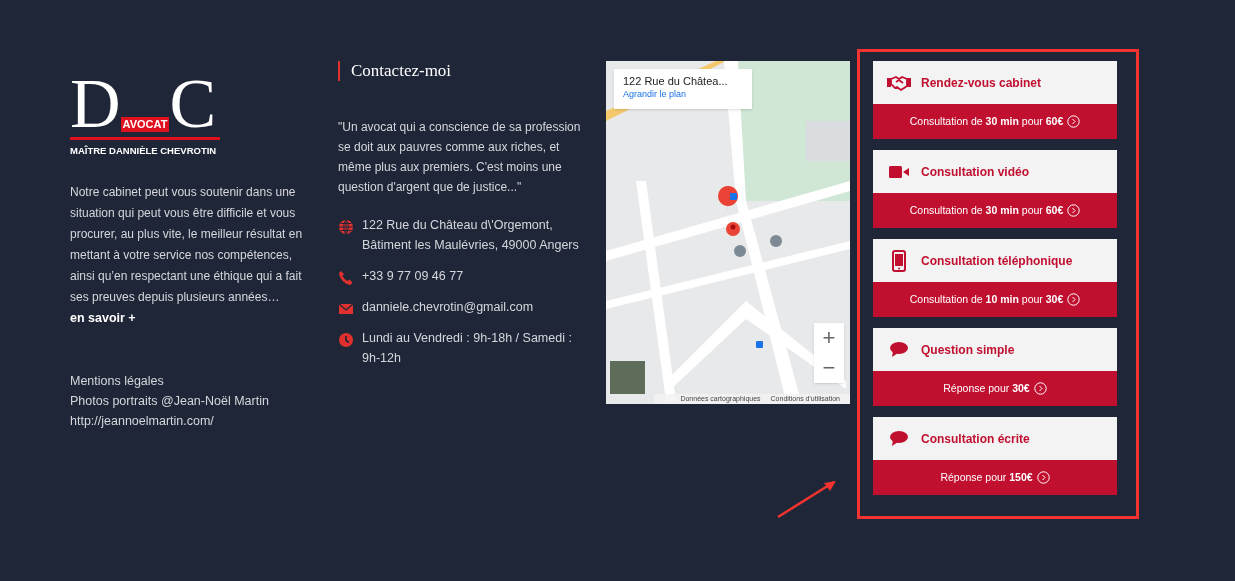 This screenshot has height=581, width=1235. Describe the element at coordinates (460, 157) in the screenshot. I see `quote-text: "Un avocat qui a conscience de sa profession se doit aux pauvres comme aux riches, et même plus aux premiers. C'est moins une question d'argent que de justice..."` at that location.